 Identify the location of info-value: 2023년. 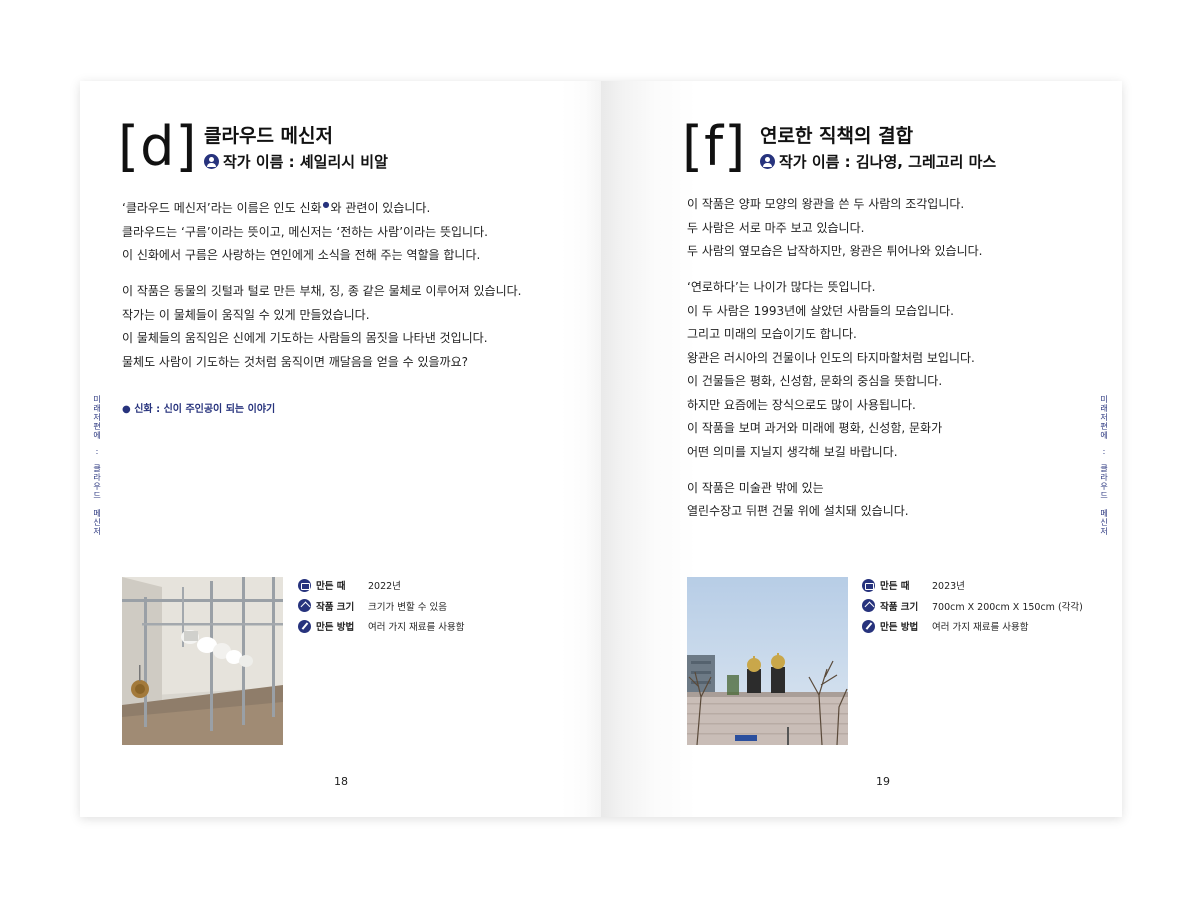
(948, 587).